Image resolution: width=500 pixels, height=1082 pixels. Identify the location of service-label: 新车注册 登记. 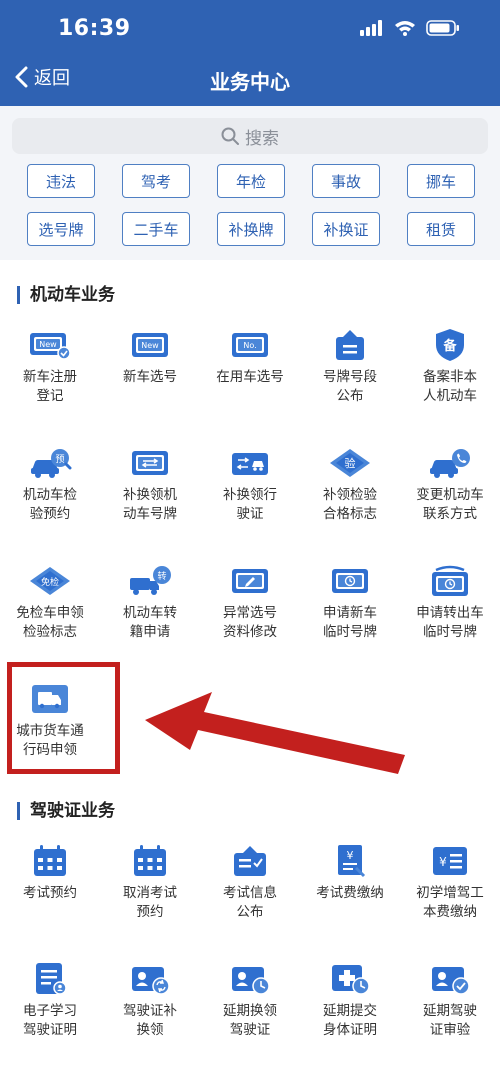
(50, 386).